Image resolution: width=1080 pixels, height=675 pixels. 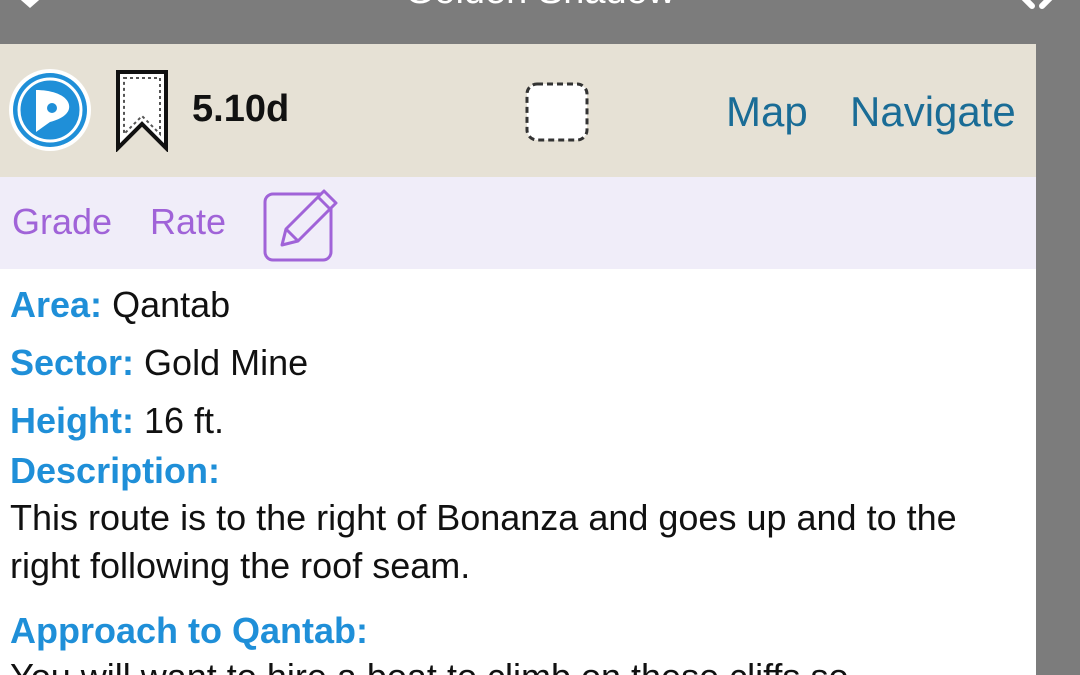 I want to click on route-grade: 5.10d, so click(x=241, y=109).